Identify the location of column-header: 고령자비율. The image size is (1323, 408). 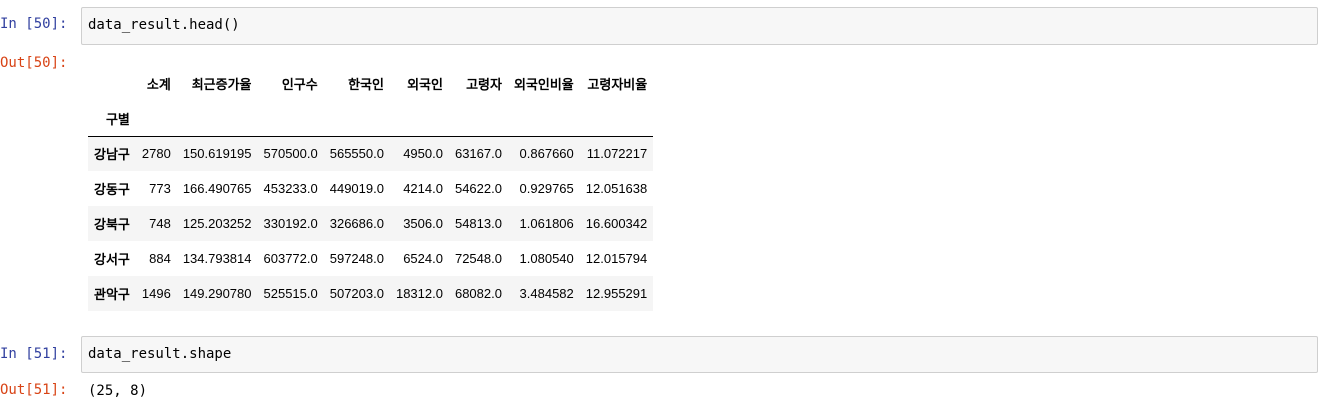
(617, 84).